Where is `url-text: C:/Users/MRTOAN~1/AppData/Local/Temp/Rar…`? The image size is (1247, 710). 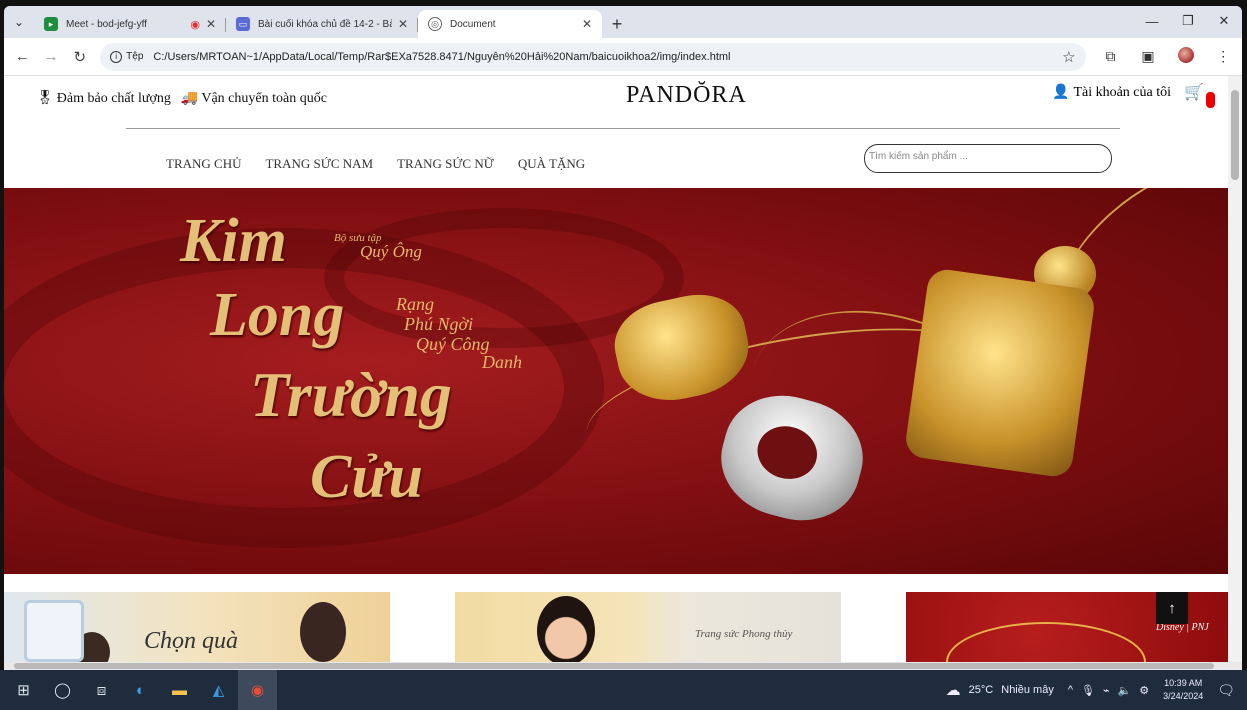 url-text: C:/Users/MRTOAN~1/AppData/Local/Temp/Rar… is located at coordinates (607, 57).